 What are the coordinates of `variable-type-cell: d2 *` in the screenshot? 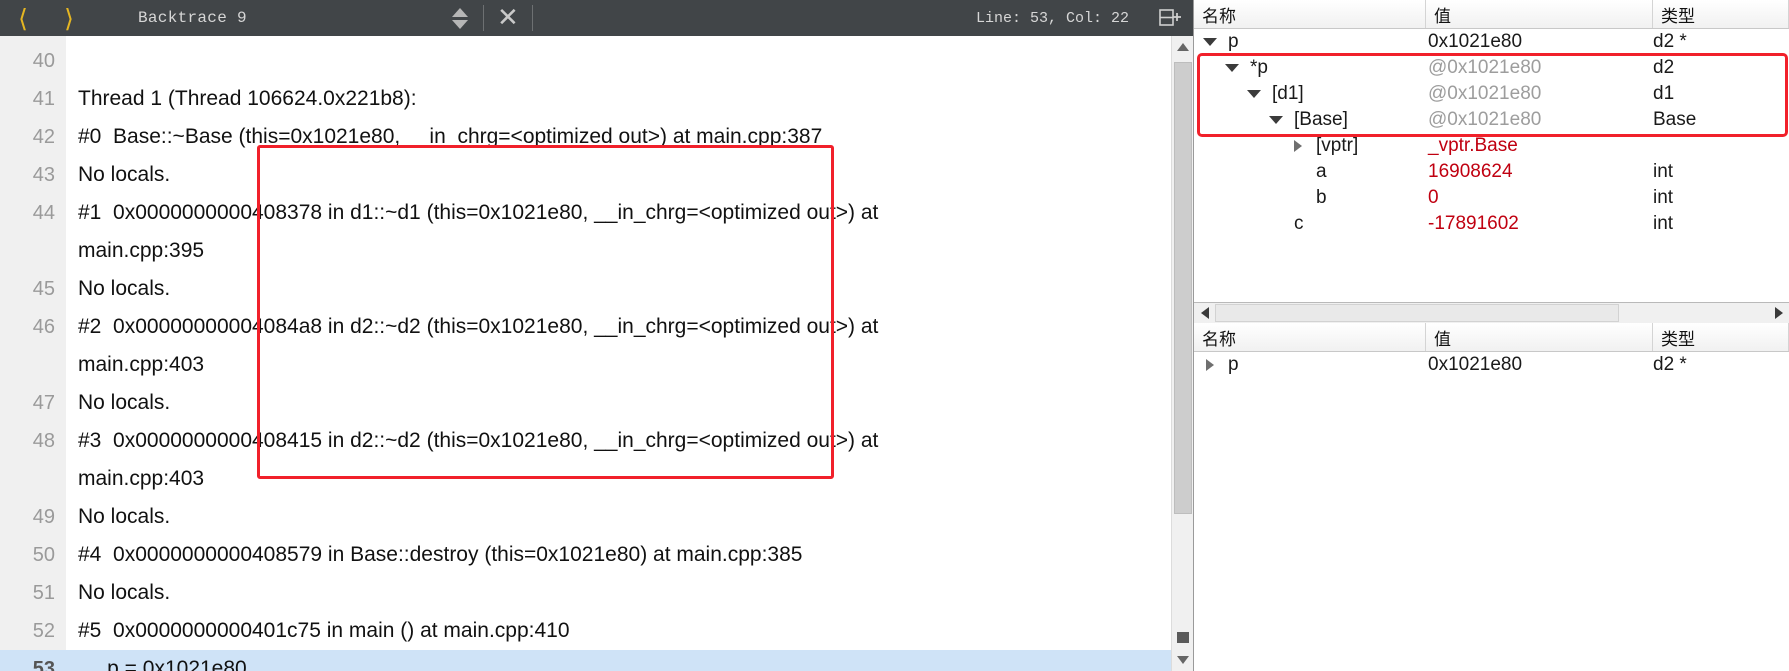 It's located at (1670, 364).